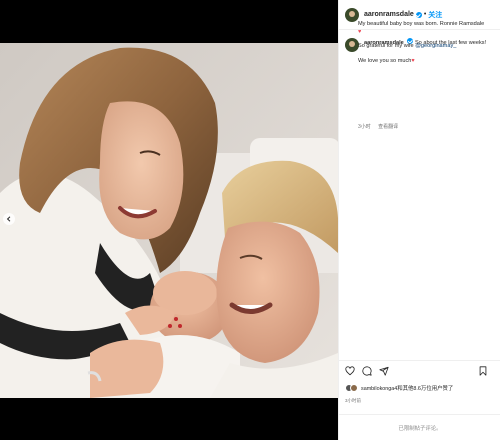 The image size is (500, 440). What do you see at coordinates (169, 21) in the screenshot?
I see `media-letterbox-top` at bounding box center [169, 21].